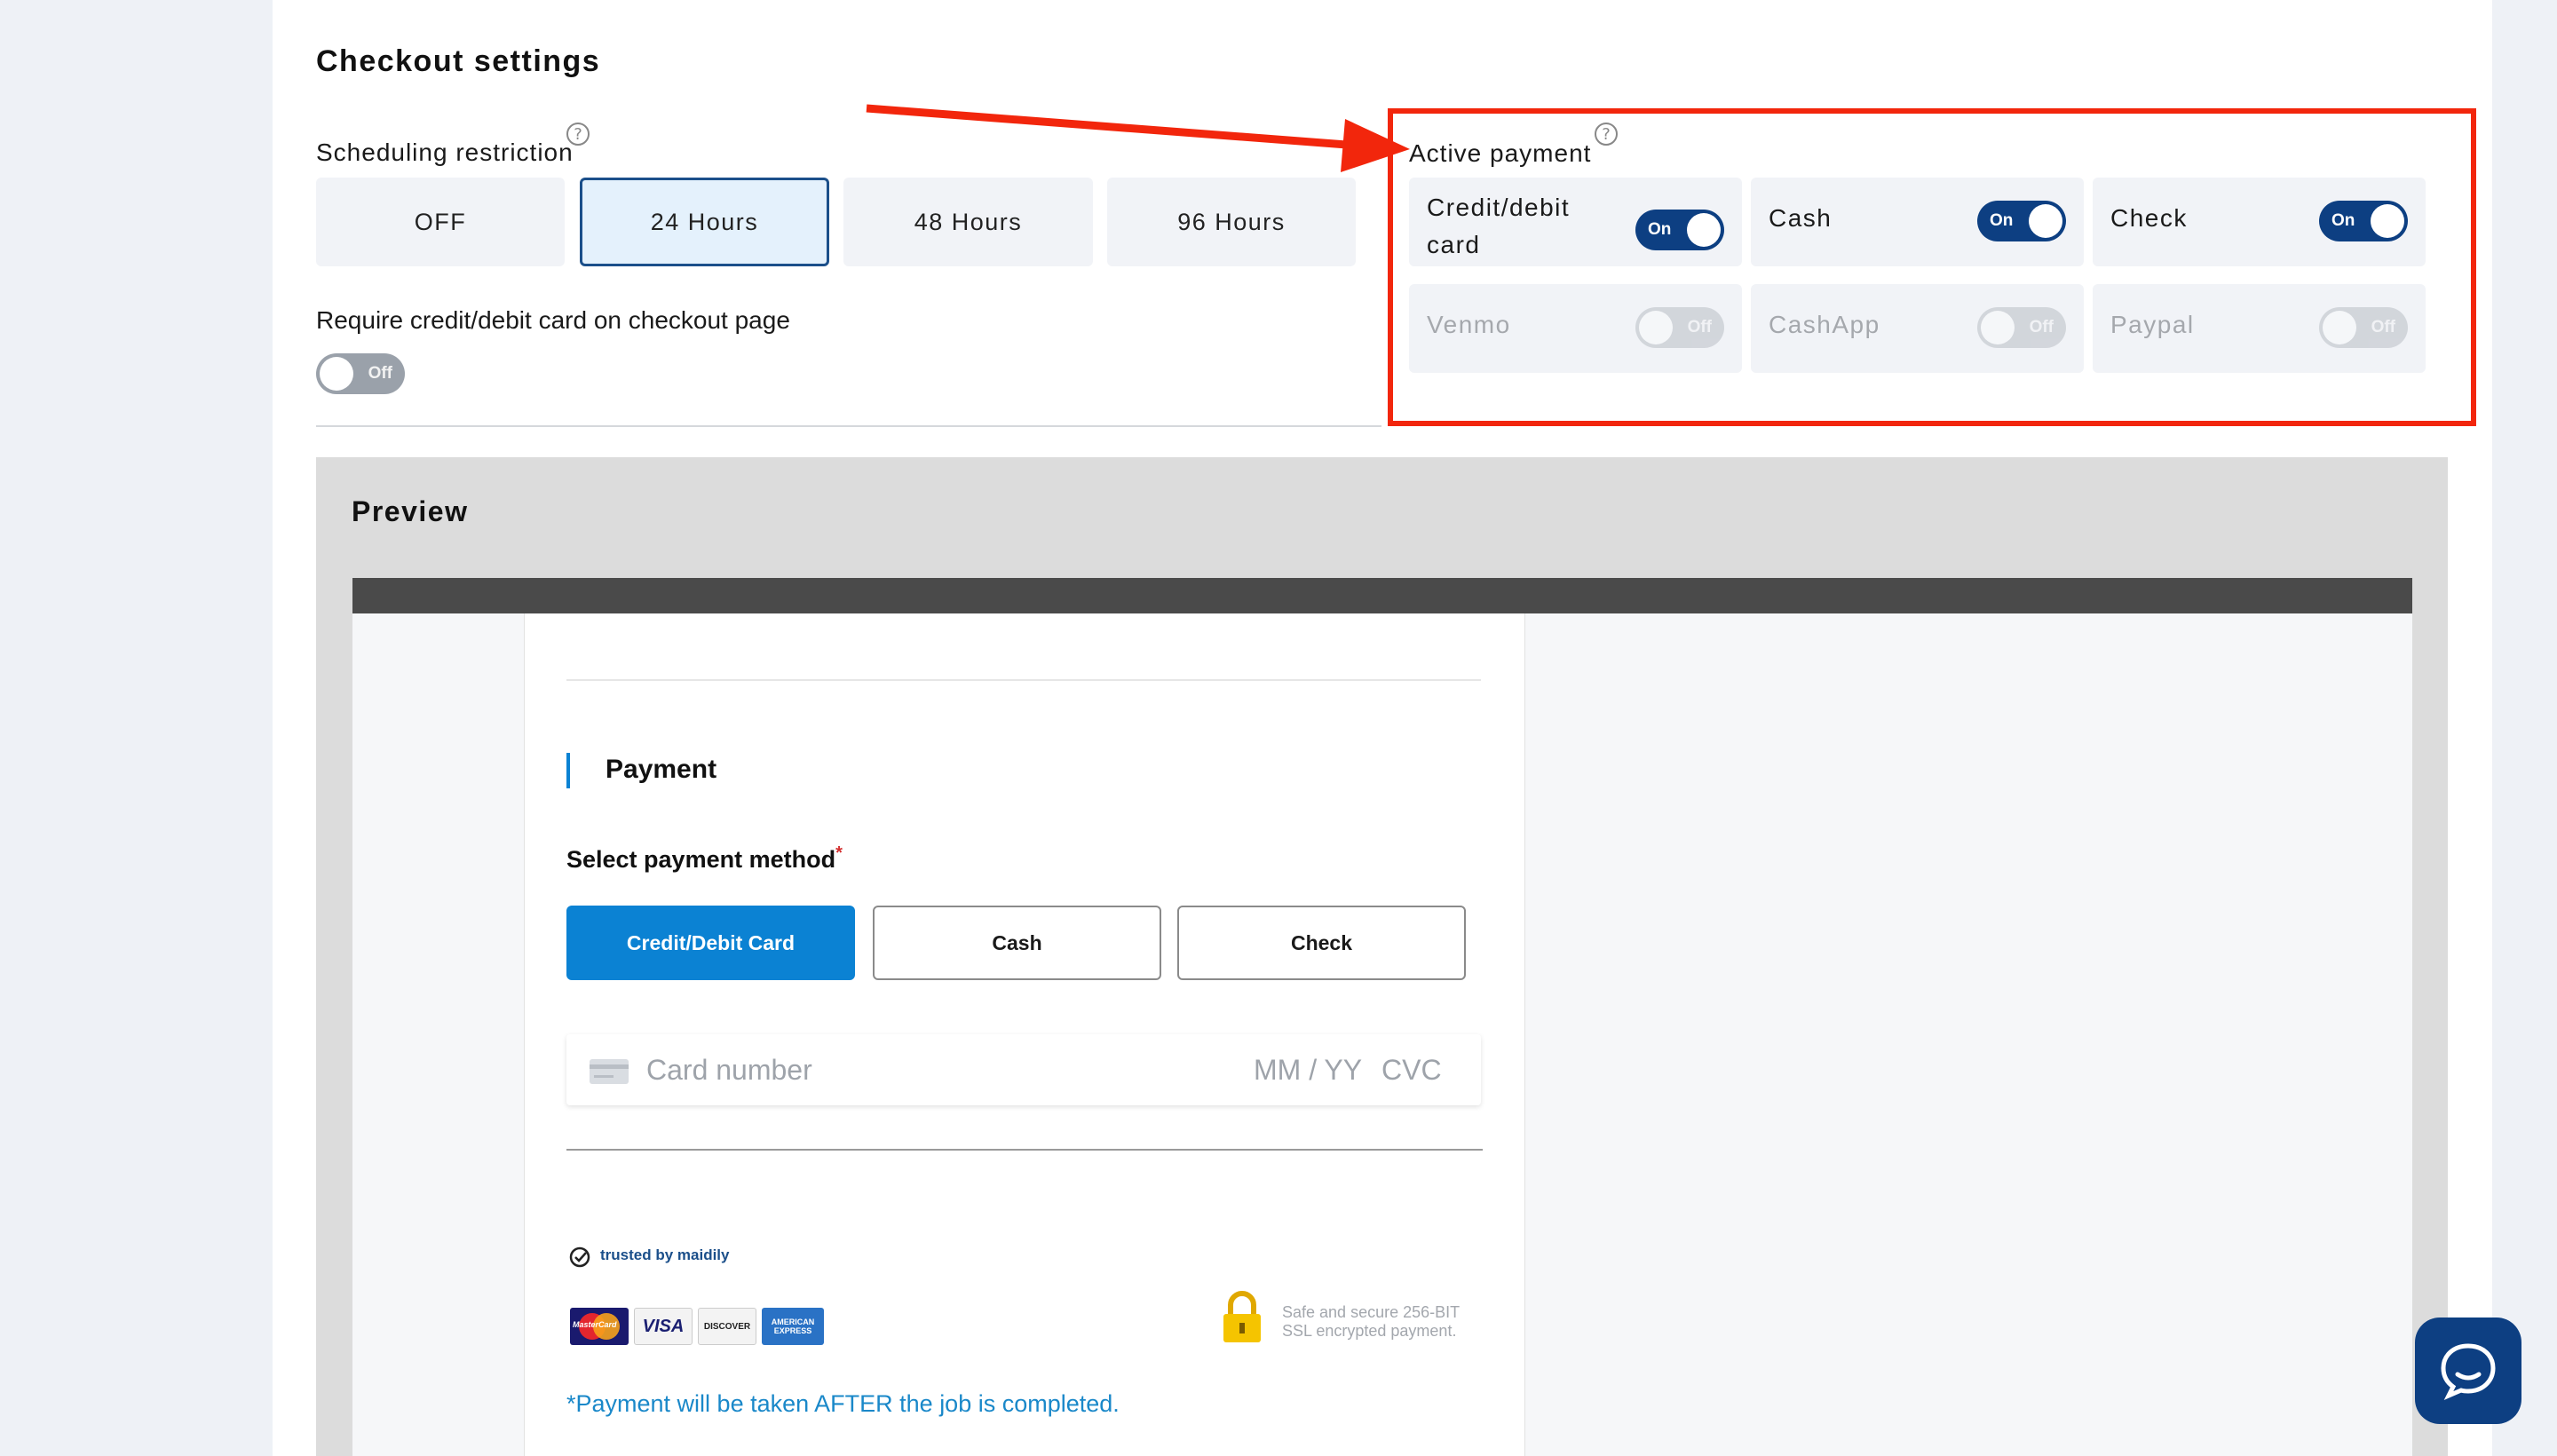 This screenshot has width=2557, height=1456. Describe the element at coordinates (1469, 324) in the screenshot. I see `payment-method-name: Venmo` at that location.